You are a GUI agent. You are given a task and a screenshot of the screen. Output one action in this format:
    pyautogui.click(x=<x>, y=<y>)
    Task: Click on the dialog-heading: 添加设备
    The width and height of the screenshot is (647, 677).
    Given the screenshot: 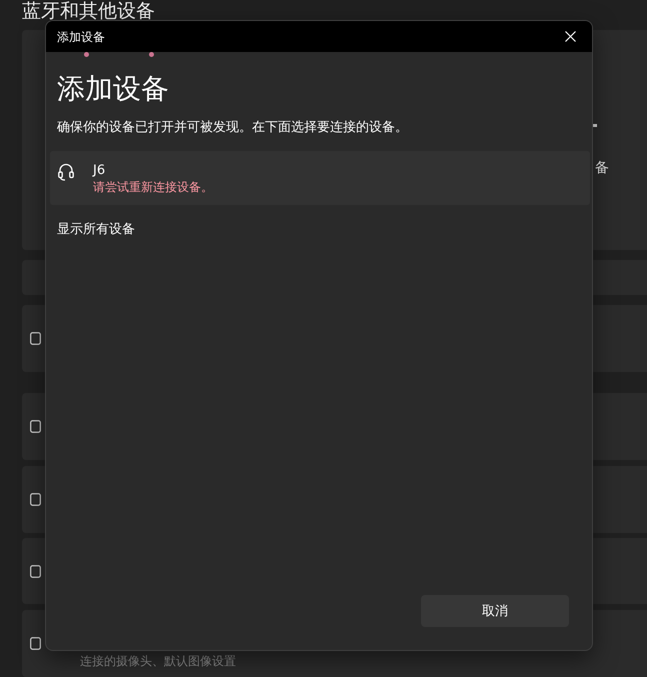 What is the action you would take?
    pyautogui.click(x=113, y=89)
    